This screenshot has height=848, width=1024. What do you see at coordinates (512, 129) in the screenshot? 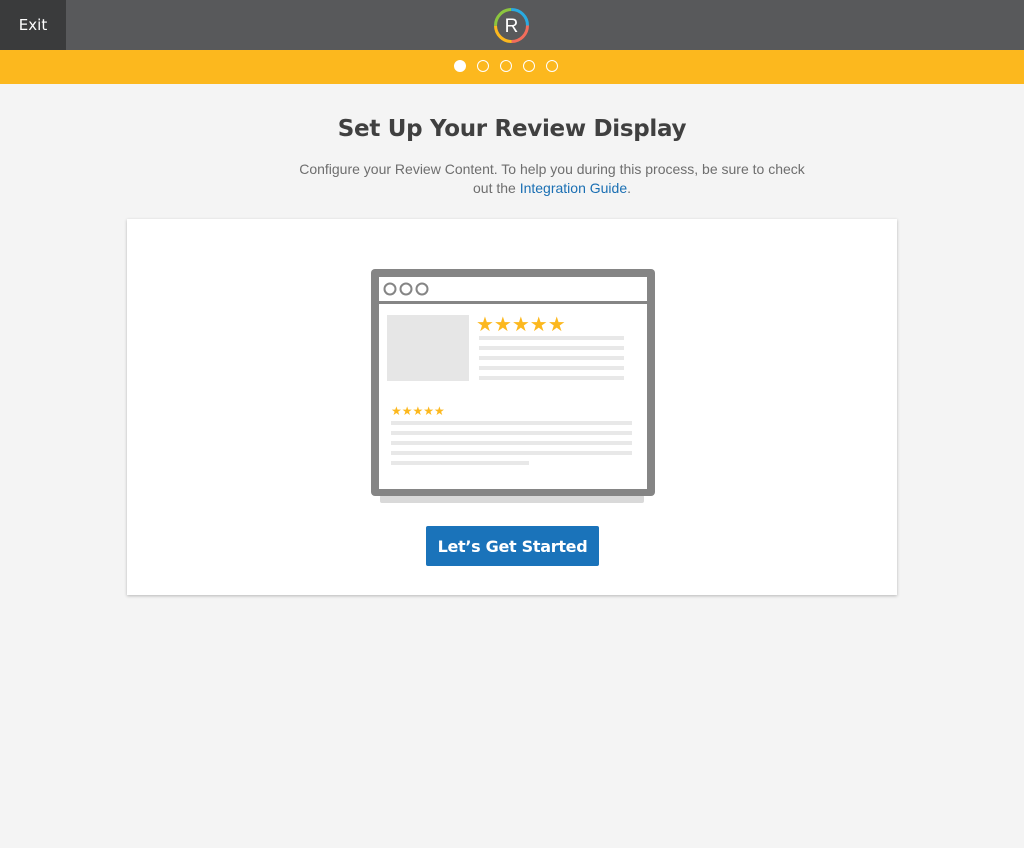
I see `page-title: Set Up Your Review Display` at bounding box center [512, 129].